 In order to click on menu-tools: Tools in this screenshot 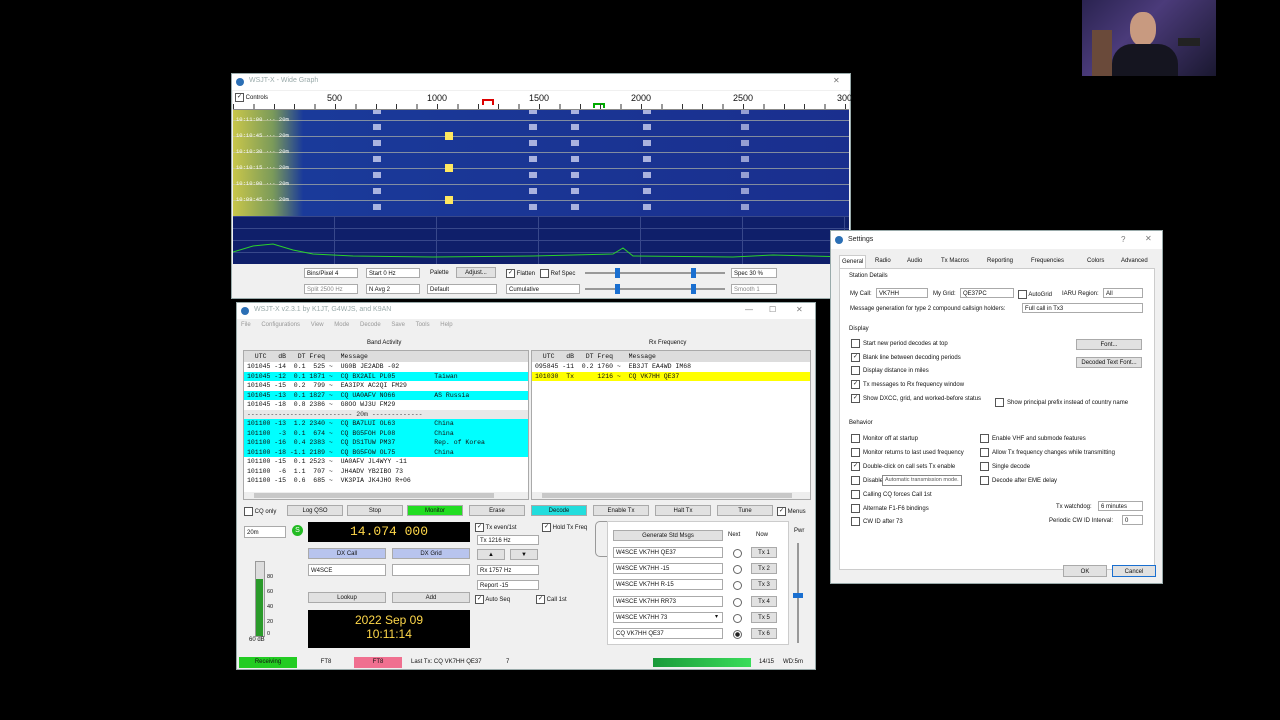, I will do `click(423, 325)`.